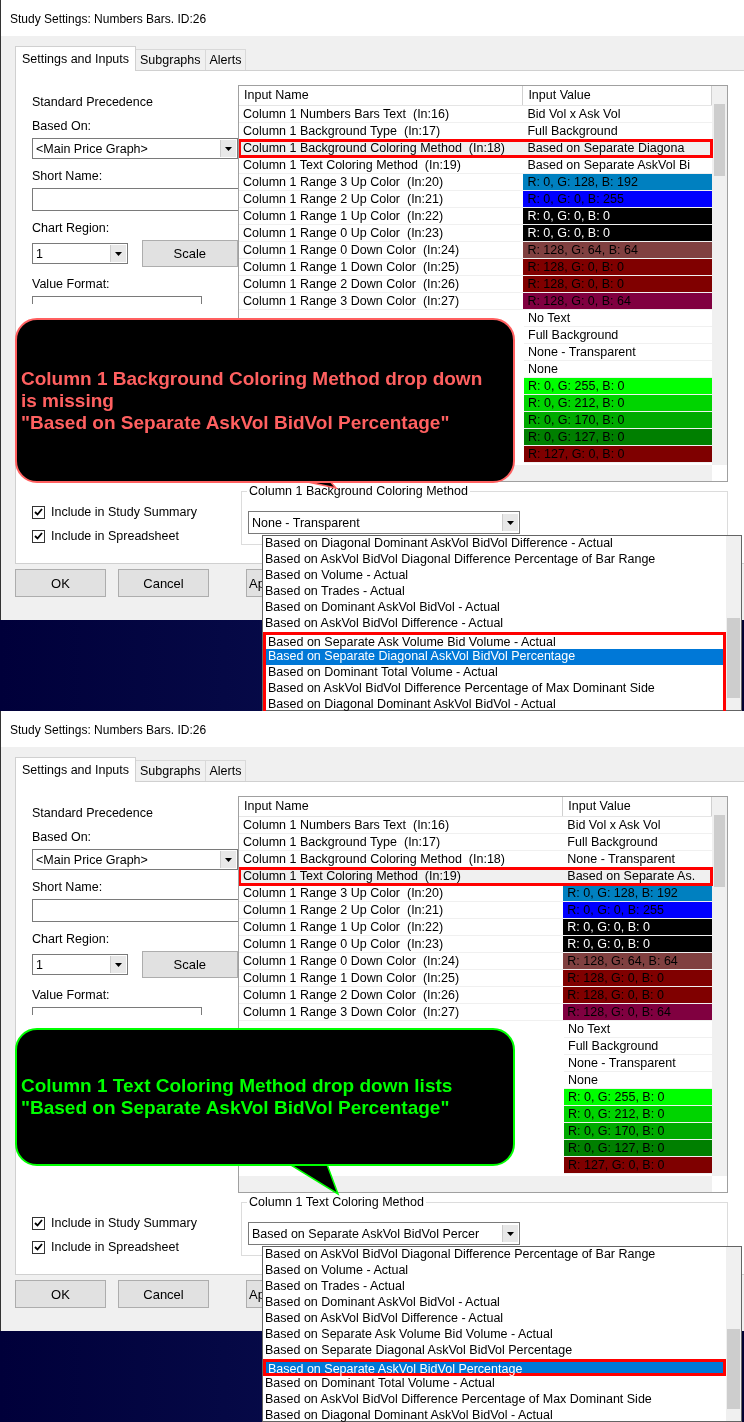 This screenshot has height=1422, width=744. What do you see at coordinates (608, 165) in the screenshot?
I see `table-cell-text: Based on Separate AskVol Bi` at bounding box center [608, 165].